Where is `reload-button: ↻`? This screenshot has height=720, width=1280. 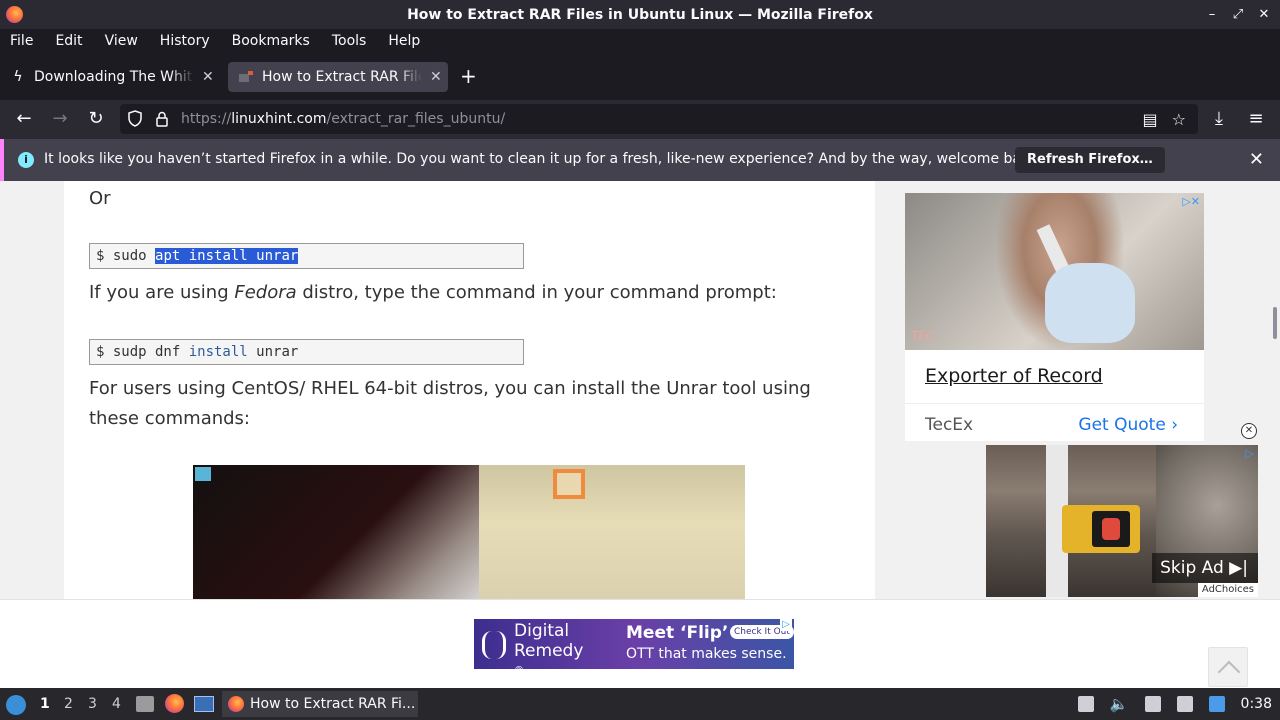 reload-button: ↻ is located at coordinates (96, 120).